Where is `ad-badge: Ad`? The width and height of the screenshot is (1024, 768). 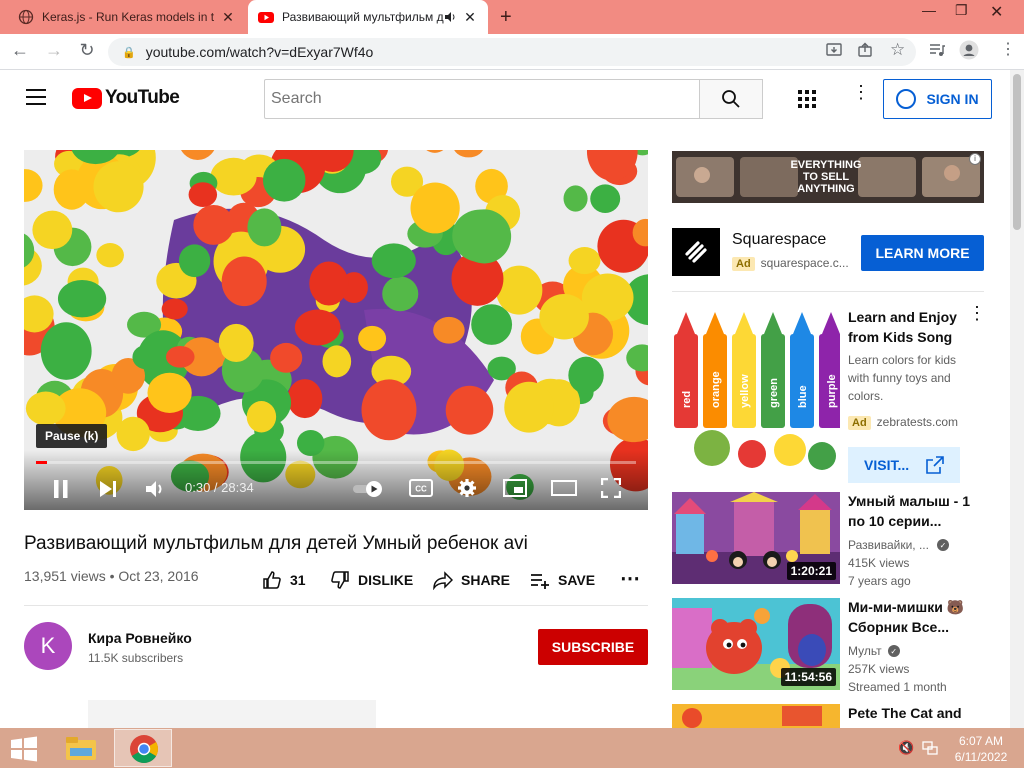 ad-badge: Ad is located at coordinates (859, 423).